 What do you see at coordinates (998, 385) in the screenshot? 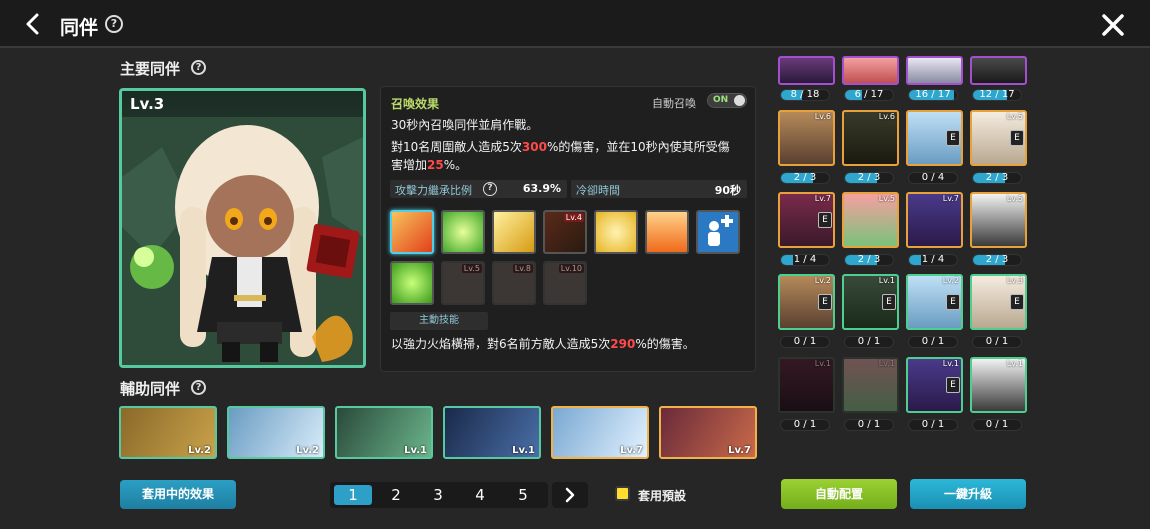
I see `grid-card-r4c3: Lv.1` at bounding box center [998, 385].